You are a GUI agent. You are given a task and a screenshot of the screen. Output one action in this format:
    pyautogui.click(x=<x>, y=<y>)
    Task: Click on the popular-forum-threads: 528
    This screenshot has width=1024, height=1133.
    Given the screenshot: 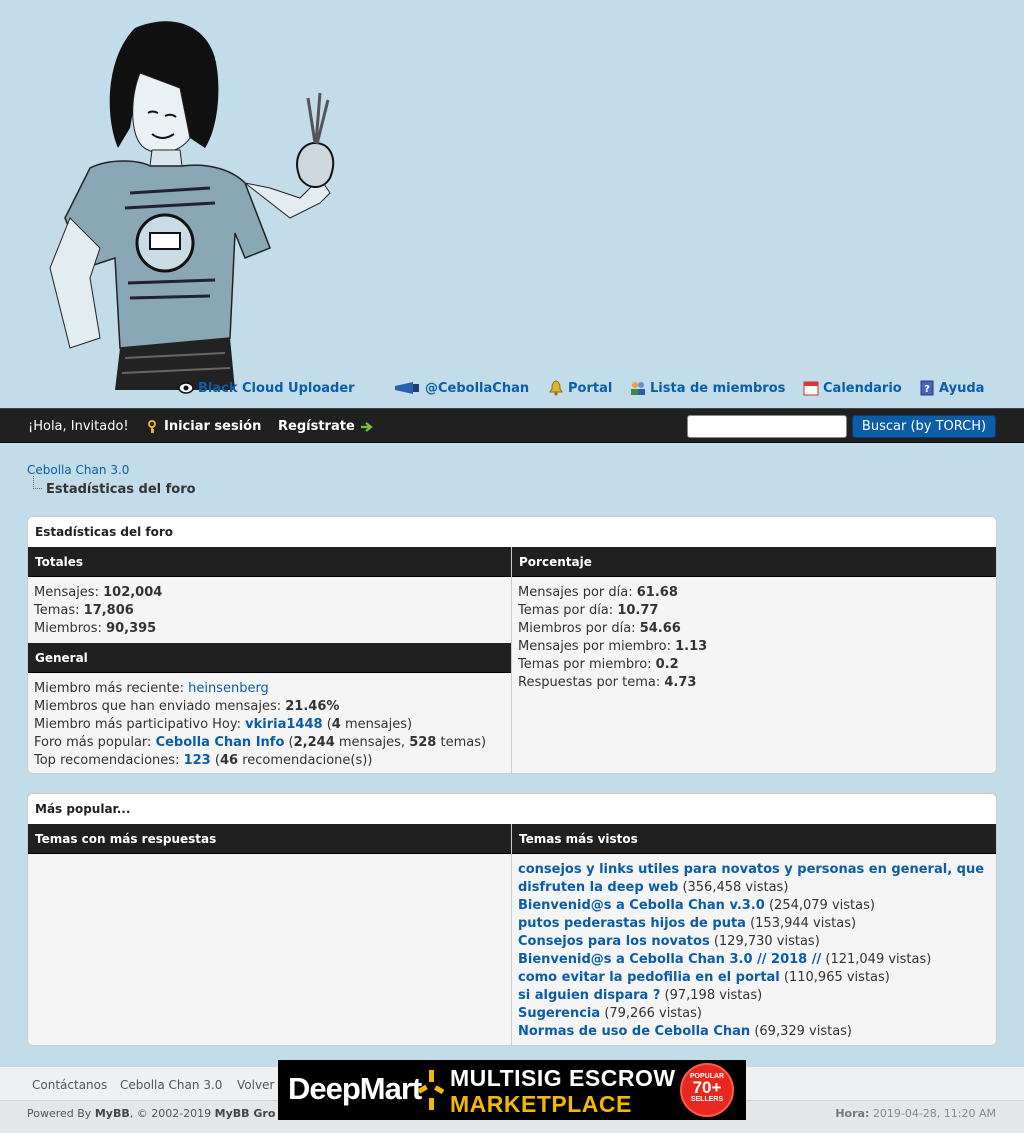 What is the action you would take?
    pyautogui.click(x=423, y=742)
    